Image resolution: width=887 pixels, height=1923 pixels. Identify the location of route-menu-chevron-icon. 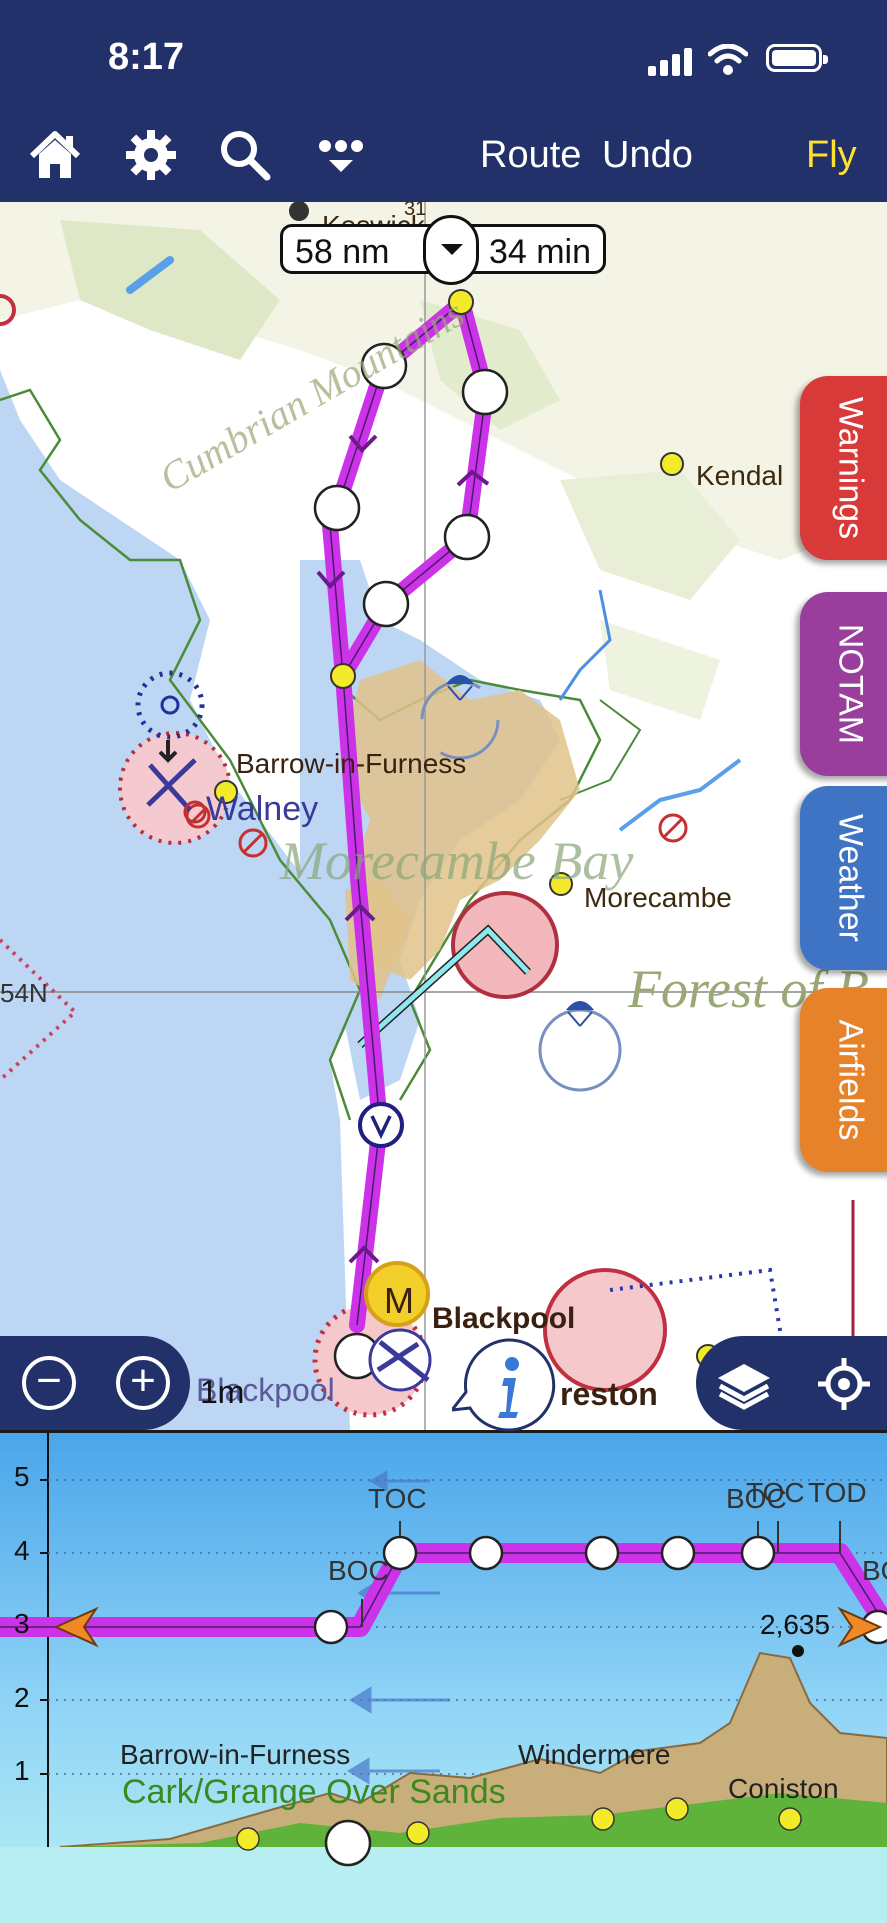
(451, 250).